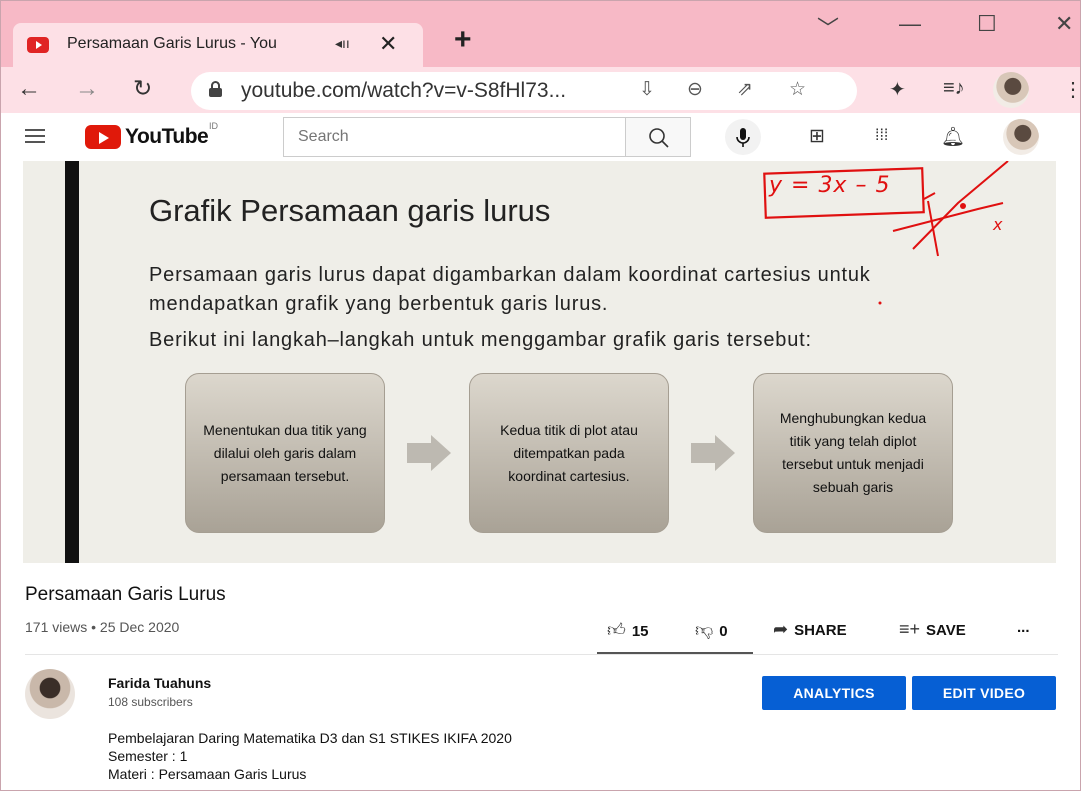 This screenshot has height=791, width=1081. I want to click on close-tab-icon: ✕, so click(388, 44).